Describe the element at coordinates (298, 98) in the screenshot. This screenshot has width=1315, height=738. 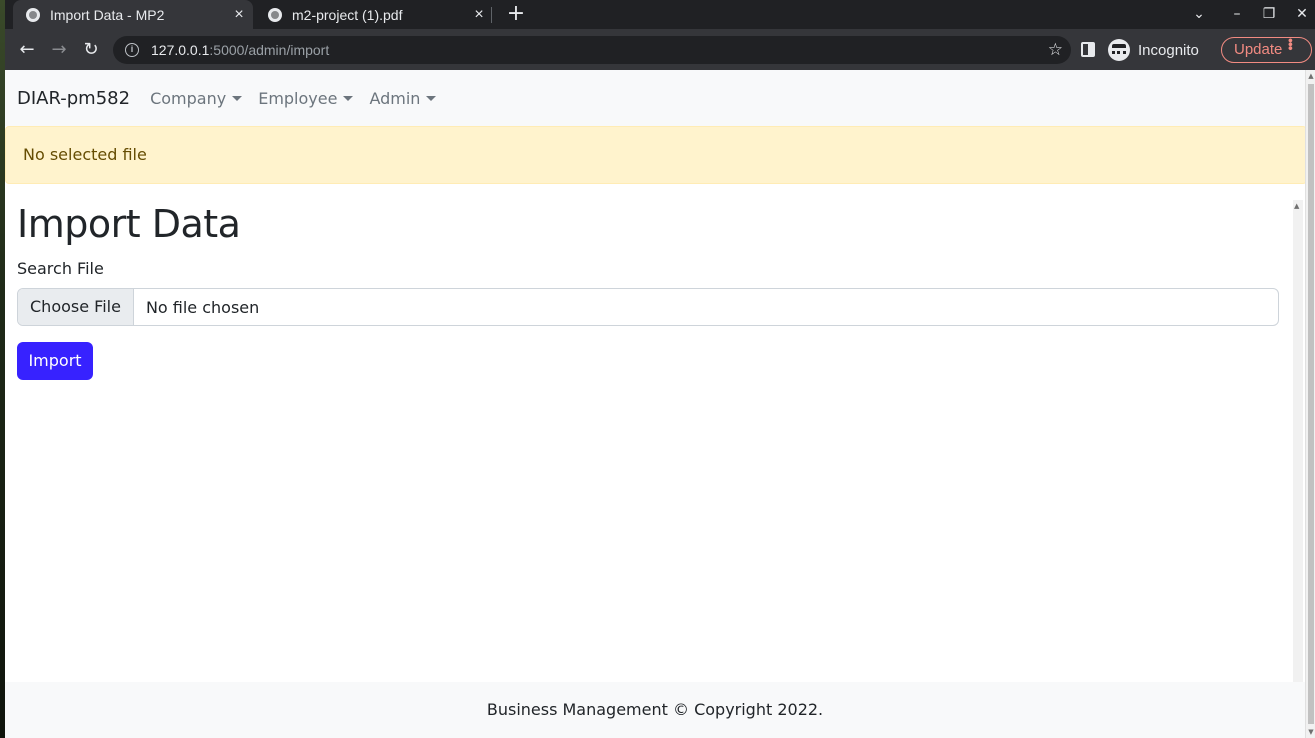
I see `nav-label: Employee` at that location.